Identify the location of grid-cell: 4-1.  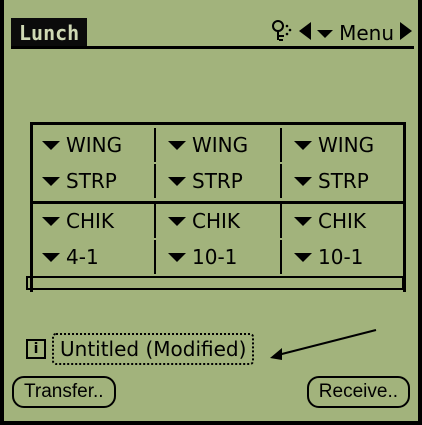
(92, 257).